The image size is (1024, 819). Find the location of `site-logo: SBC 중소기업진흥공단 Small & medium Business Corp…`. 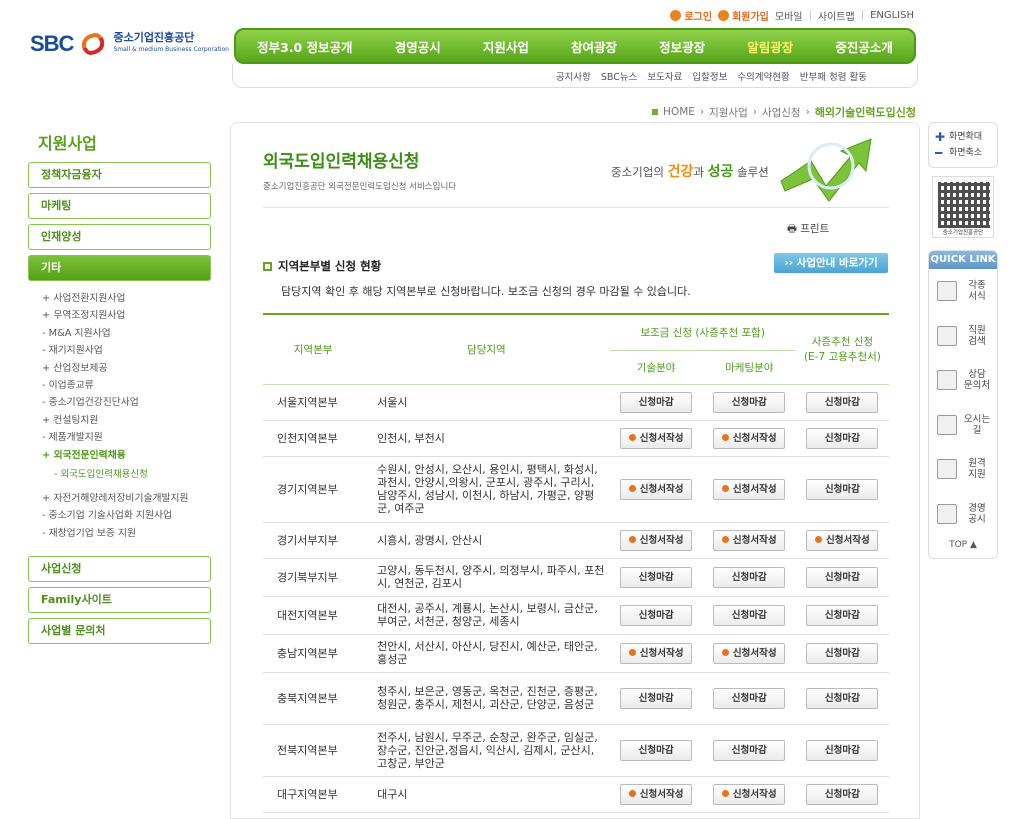

site-logo: SBC 중소기업진흥공단 Small & medium Business Corp… is located at coordinates (129, 44).